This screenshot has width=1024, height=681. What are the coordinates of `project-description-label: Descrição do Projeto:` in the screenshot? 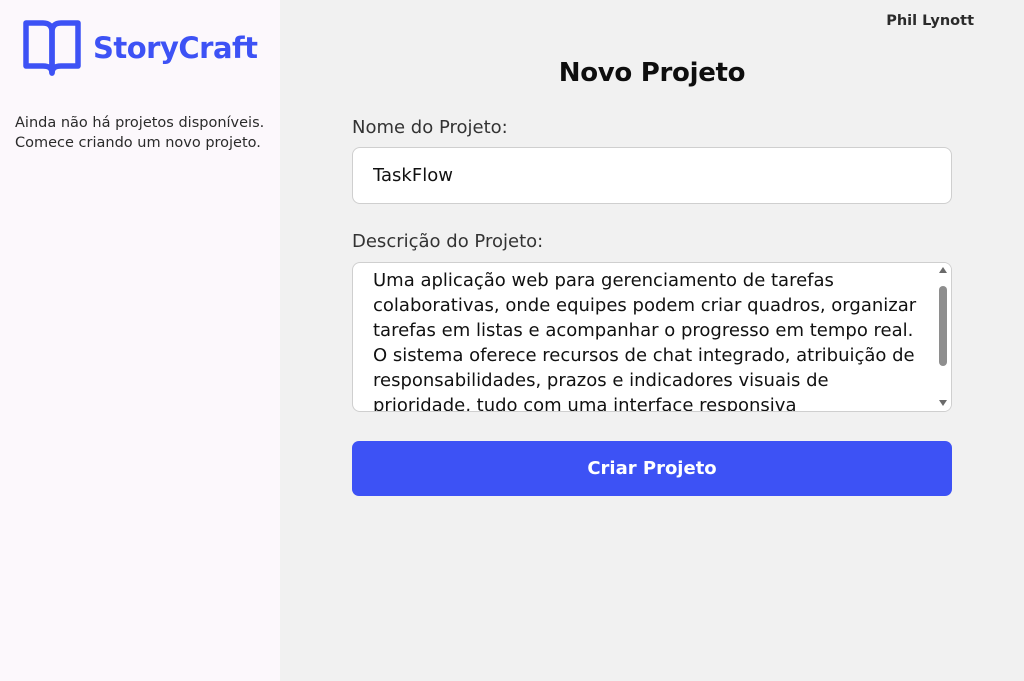 It's located at (448, 241).